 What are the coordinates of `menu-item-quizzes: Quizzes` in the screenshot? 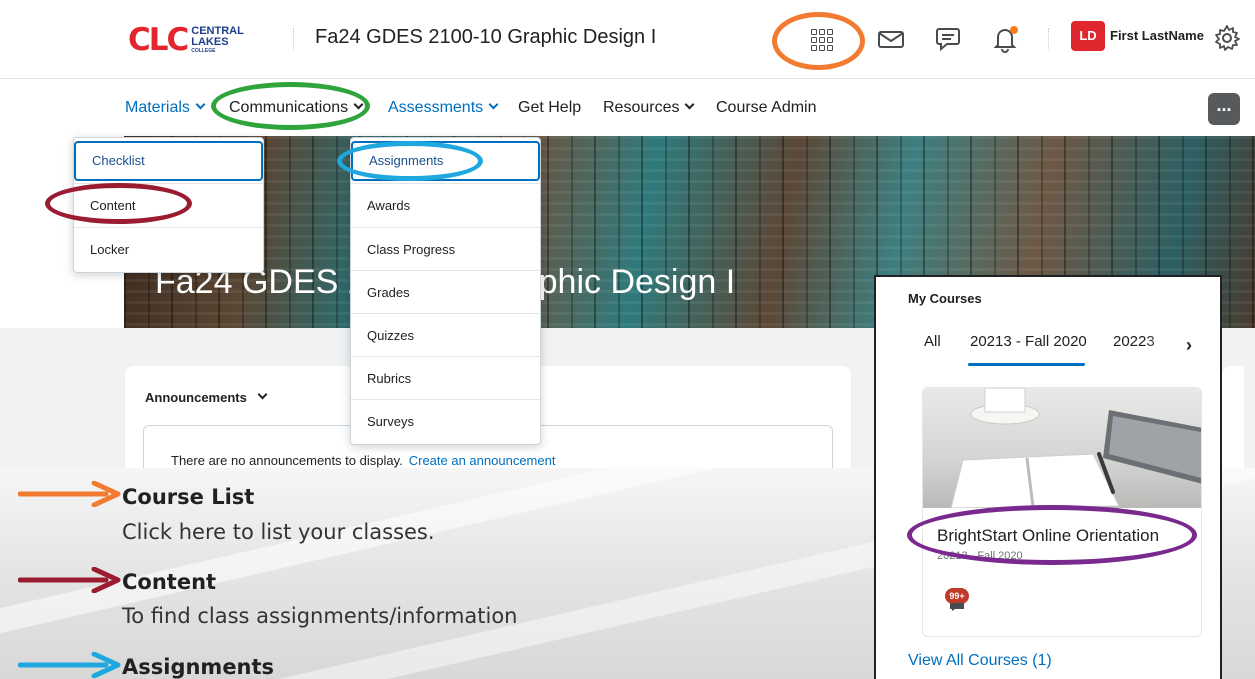 It's located at (445, 334).